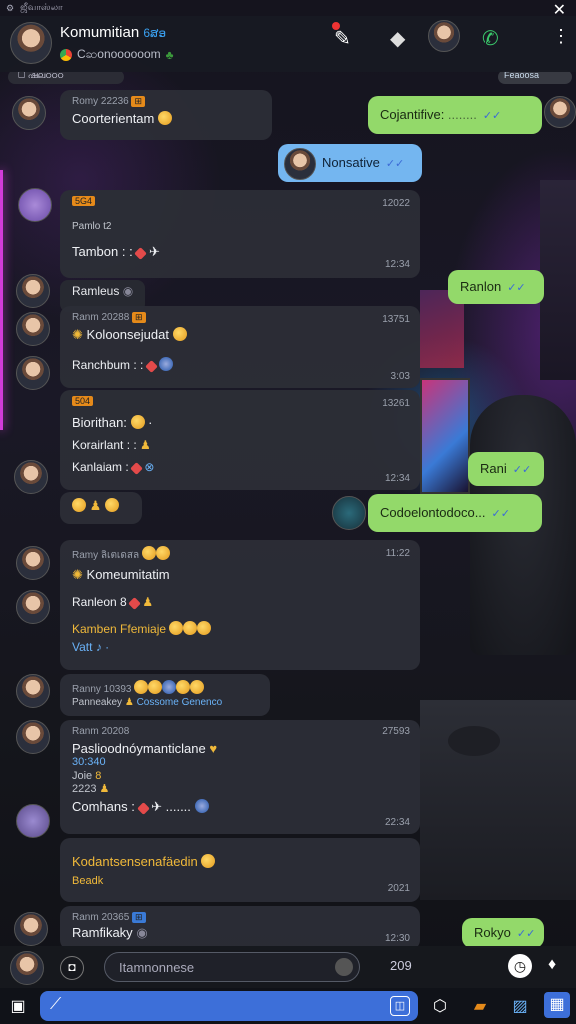 This screenshot has width=576, height=1024. Describe the element at coordinates (552, 965) in the screenshot. I see `mic-icon: ♦` at that location.